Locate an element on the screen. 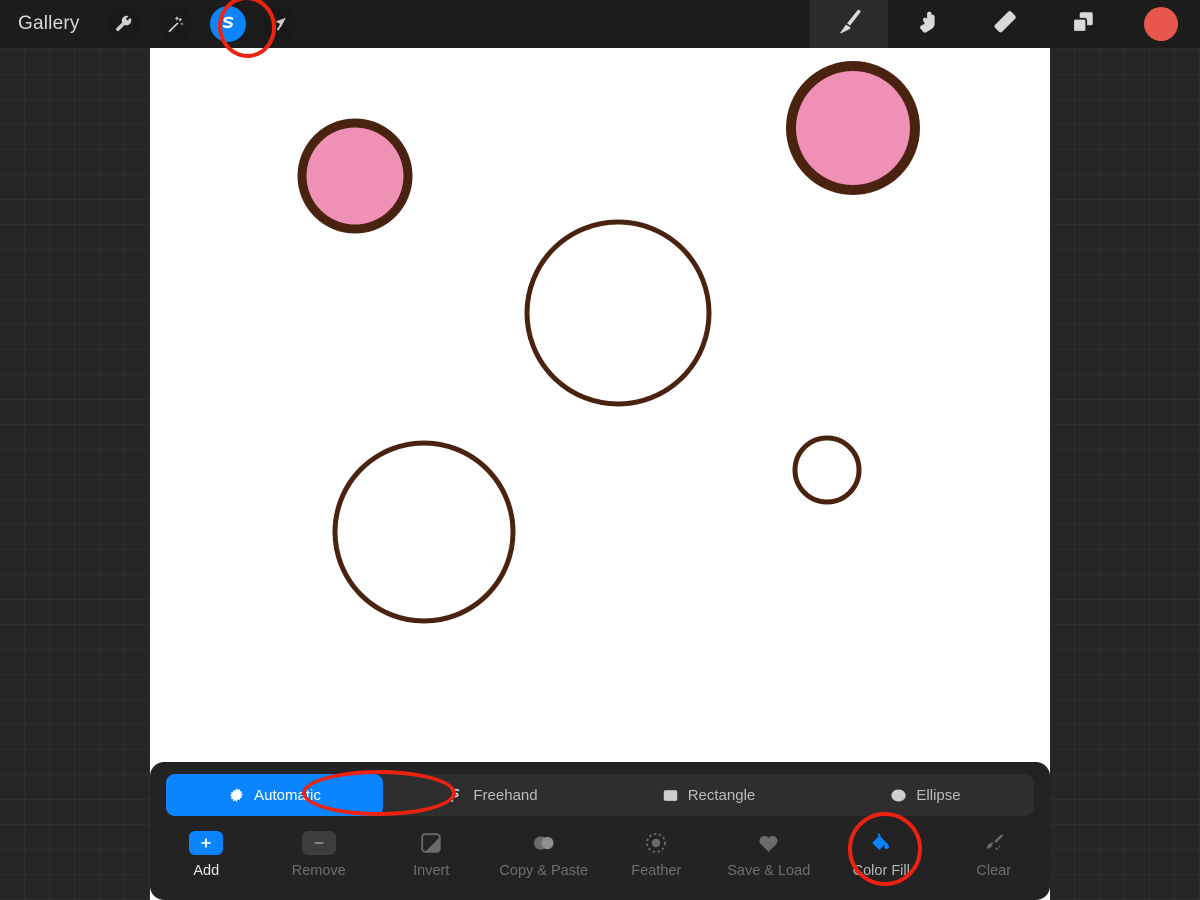 This screenshot has height=900, width=1200. transform-arrow-button is located at coordinates (279, 24).